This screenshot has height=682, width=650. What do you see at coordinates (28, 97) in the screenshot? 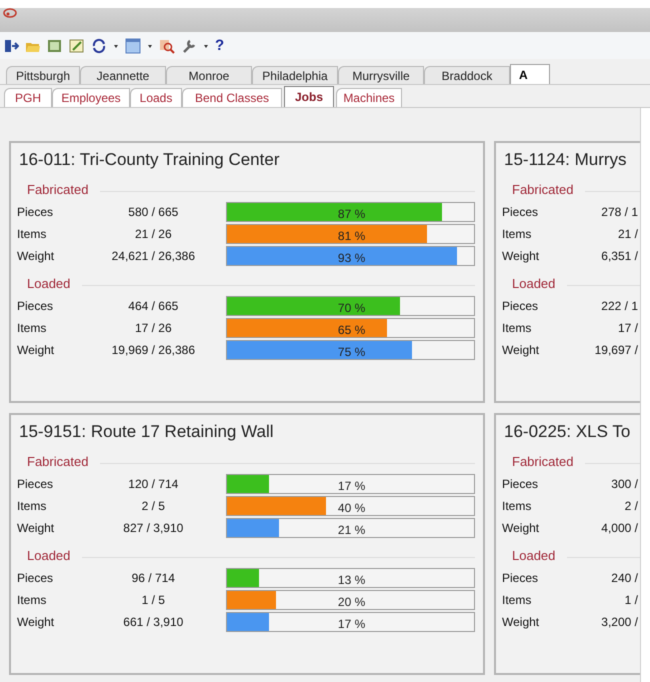
I see `view-tab: PGH` at bounding box center [28, 97].